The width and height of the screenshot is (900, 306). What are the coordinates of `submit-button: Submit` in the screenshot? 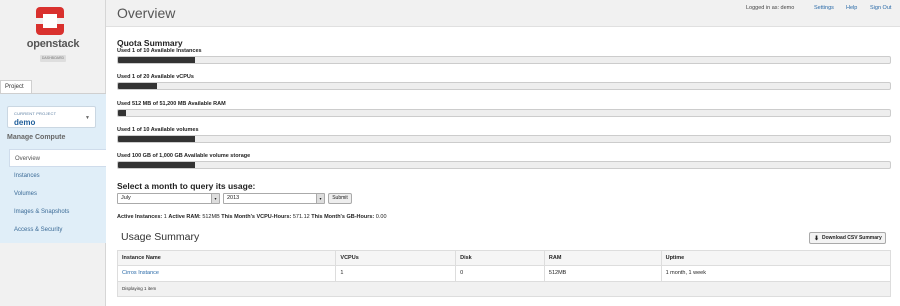 It's located at (340, 198).